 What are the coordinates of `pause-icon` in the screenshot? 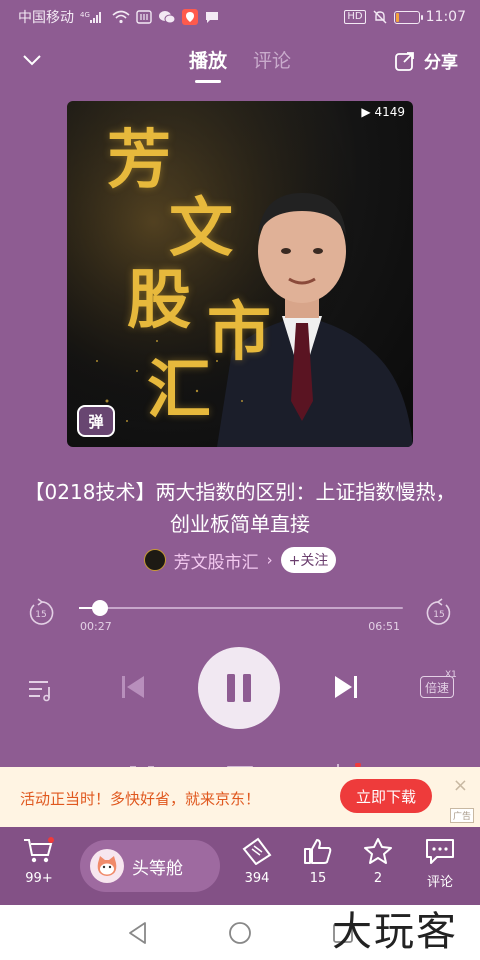 It's located at (239, 688).